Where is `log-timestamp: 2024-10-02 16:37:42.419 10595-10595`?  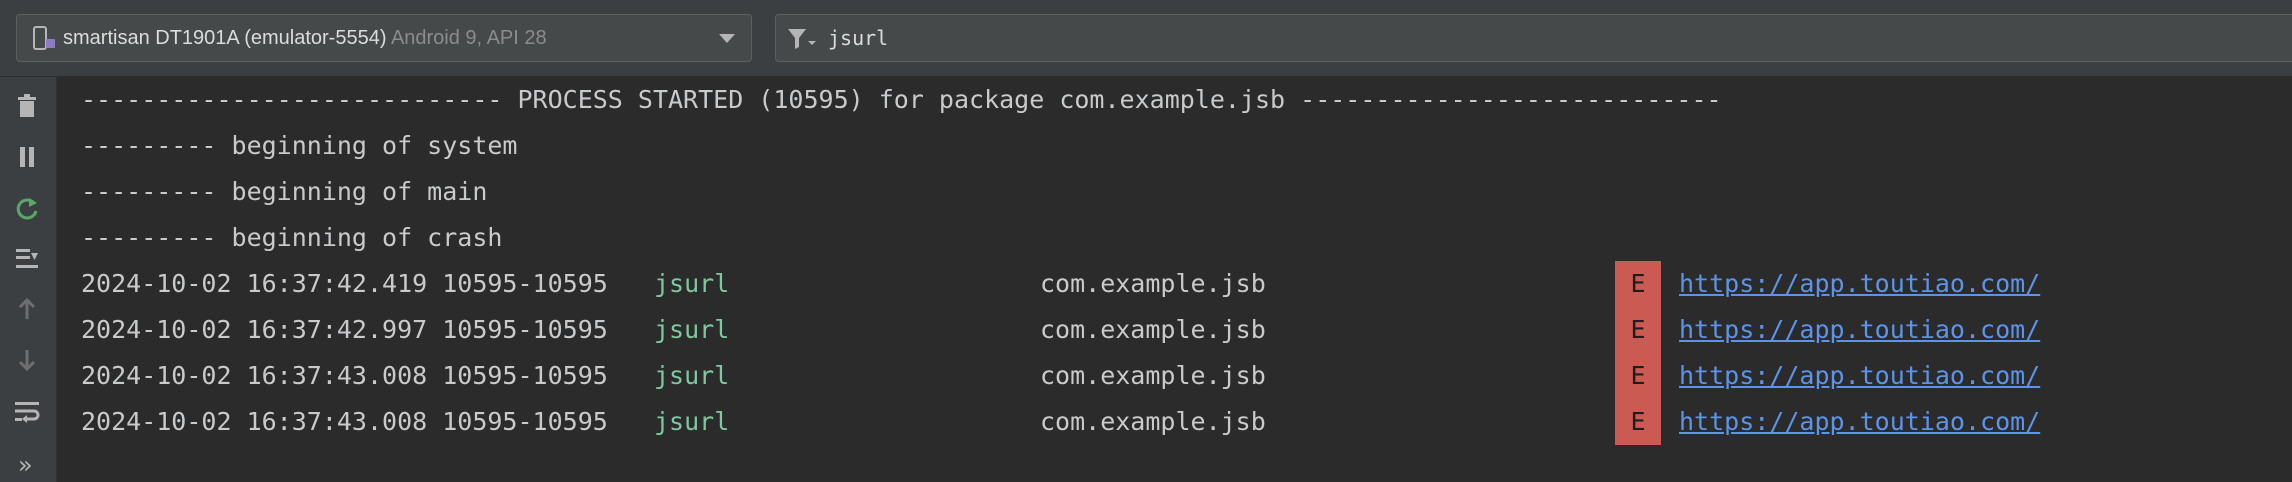 log-timestamp: 2024-10-02 16:37:42.419 10595-10595 is located at coordinates (344, 283).